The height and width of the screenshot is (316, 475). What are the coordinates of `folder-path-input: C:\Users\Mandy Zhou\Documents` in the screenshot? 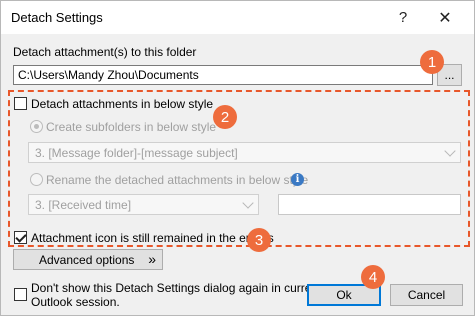 It's located at (223, 75).